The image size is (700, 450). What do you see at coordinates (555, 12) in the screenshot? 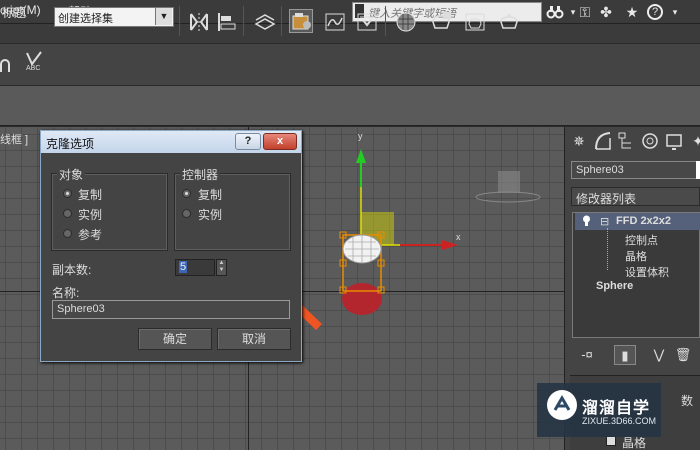
I see `binoculars-icon` at bounding box center [555, 12].